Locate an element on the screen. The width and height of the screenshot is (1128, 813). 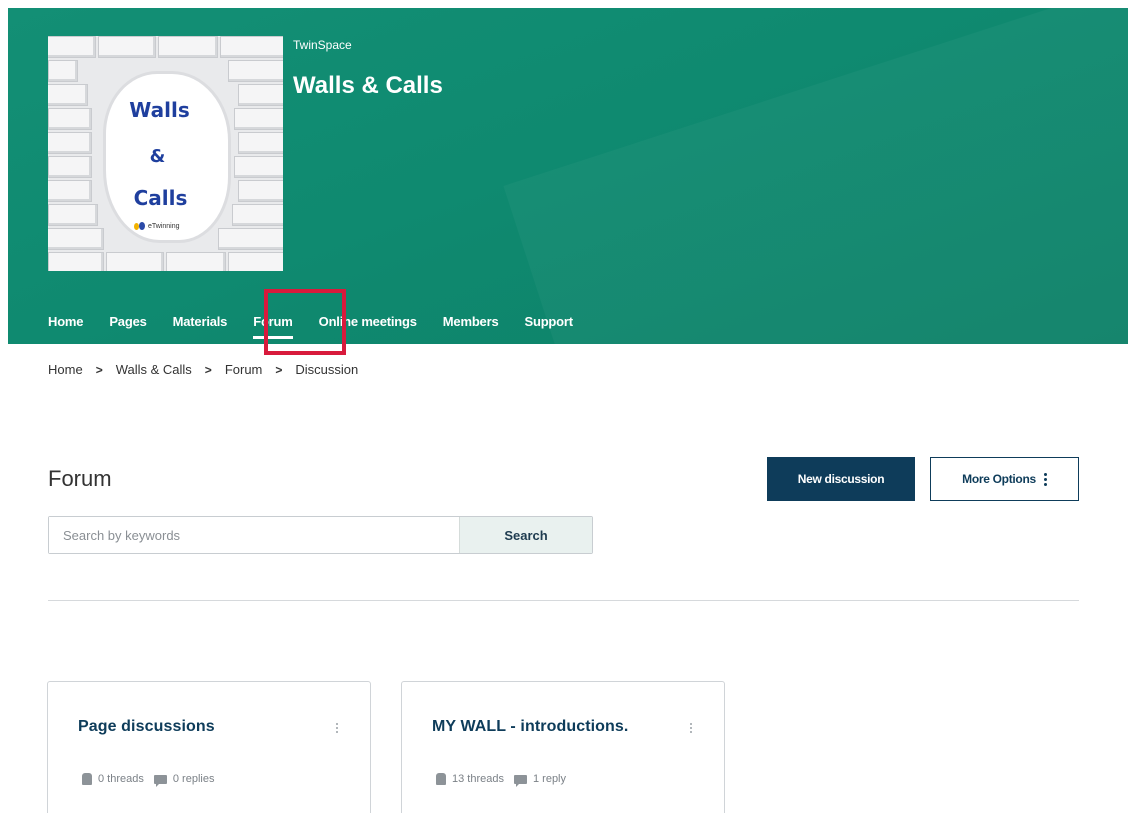
etwinning-text: eTwinning is located at coordinates (164, 226).